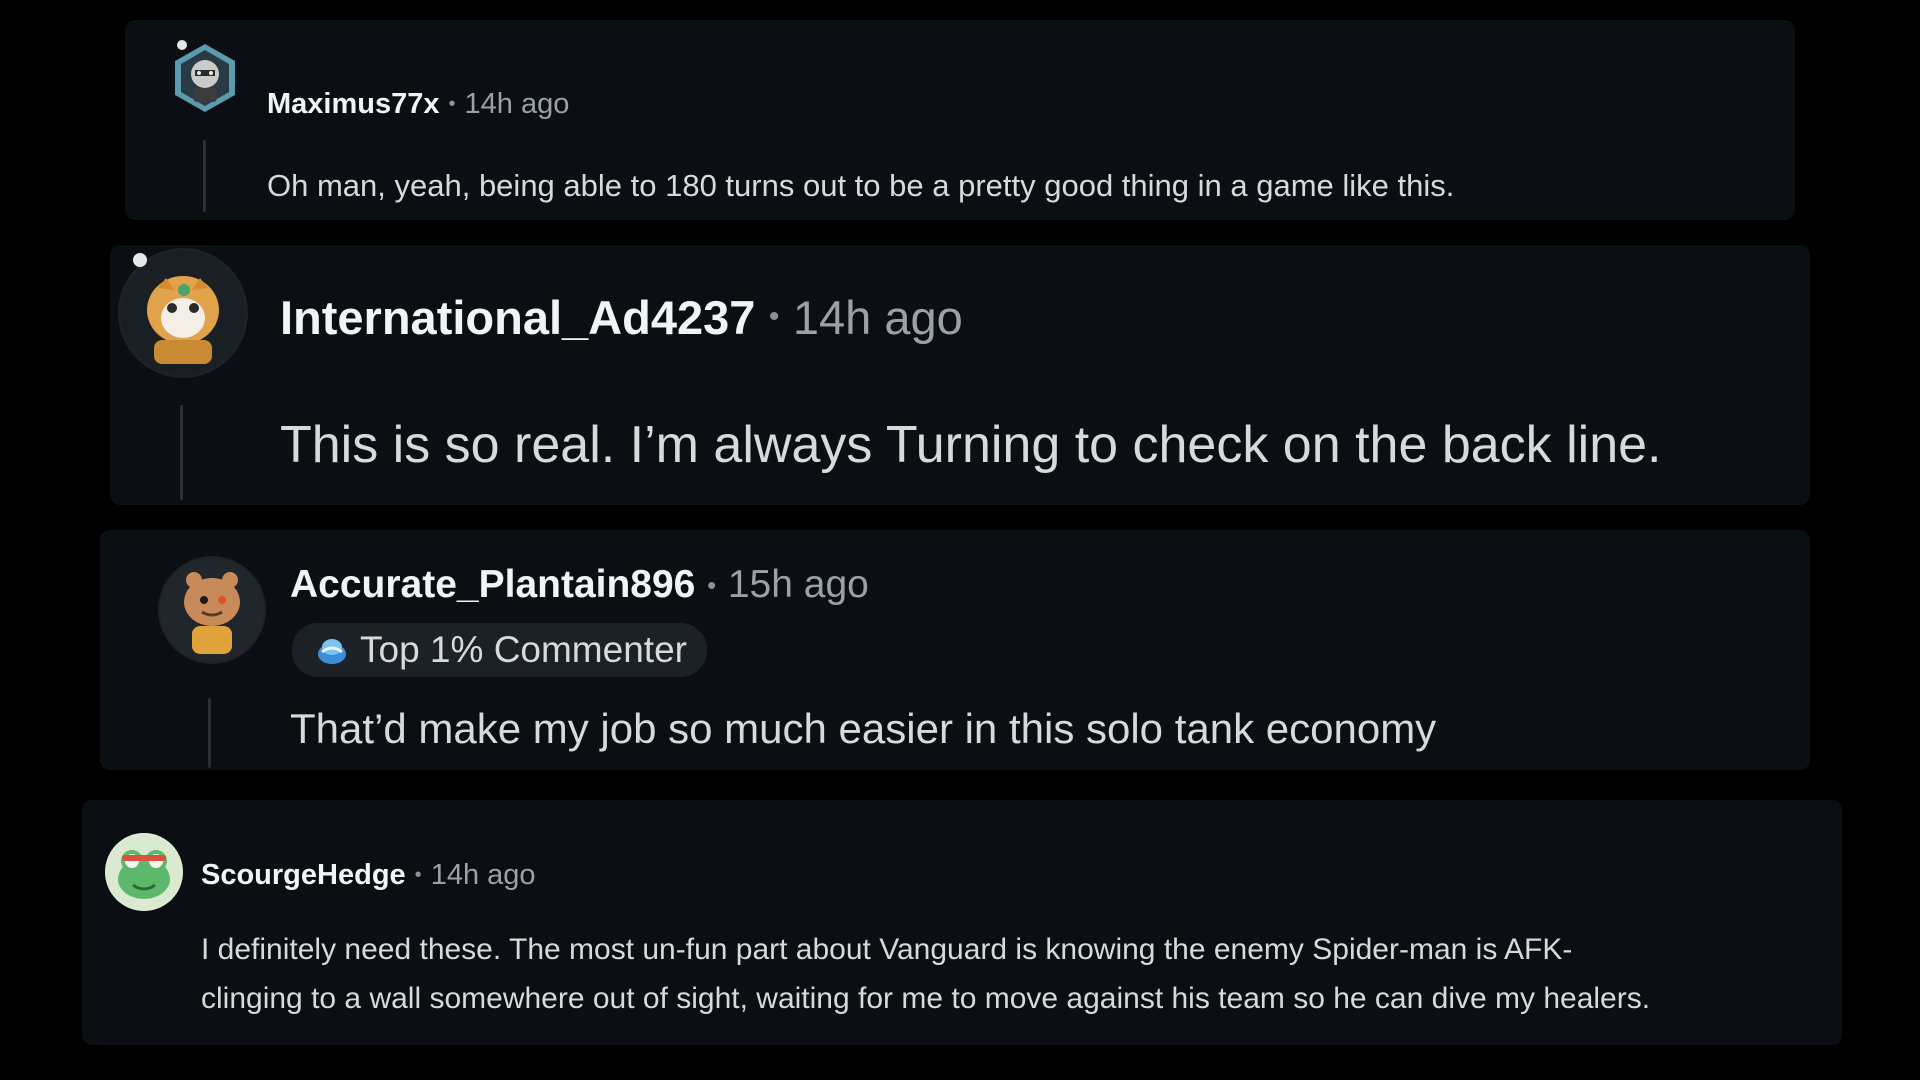 The height and width of the screenshot is (1080, 1920). What do you see at coordinates (517, 317) in the screenshot?
I see `username: International_Ad4237` at bounding box center [517, 317].